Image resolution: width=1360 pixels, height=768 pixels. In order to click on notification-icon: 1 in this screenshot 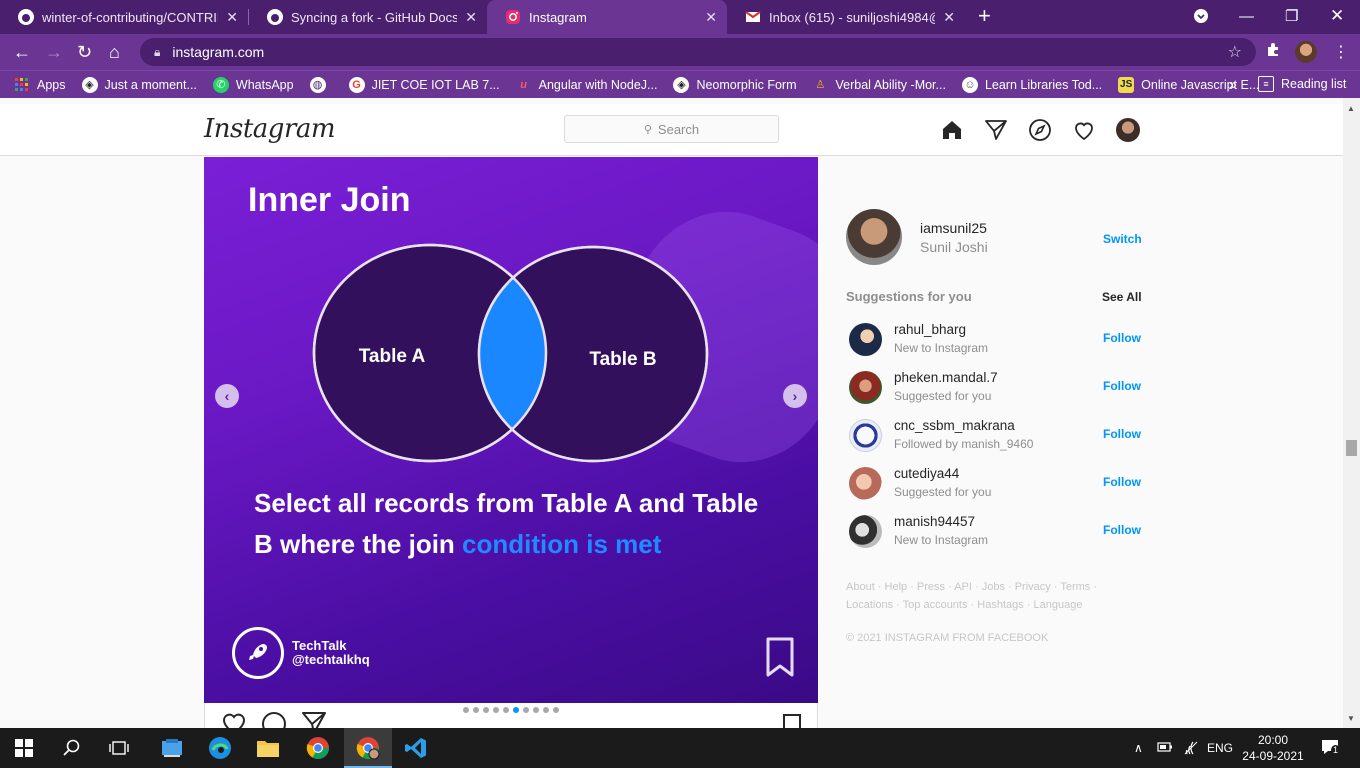, I will do `click(1330, 748)`.